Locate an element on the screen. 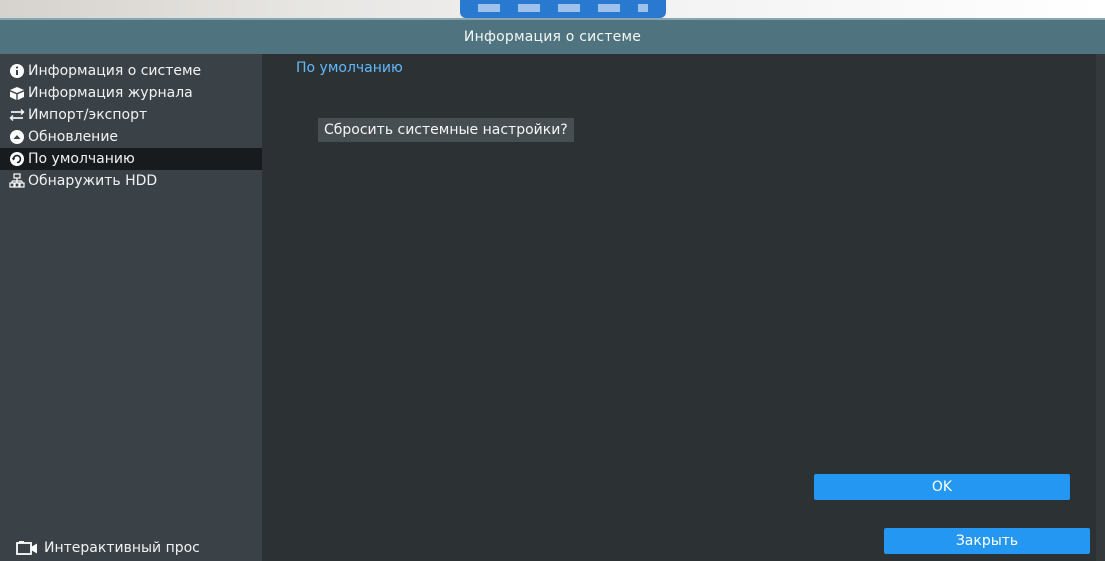 This screenshot has width=1105, height=561. update-icon is located at coordinates (17, 137).